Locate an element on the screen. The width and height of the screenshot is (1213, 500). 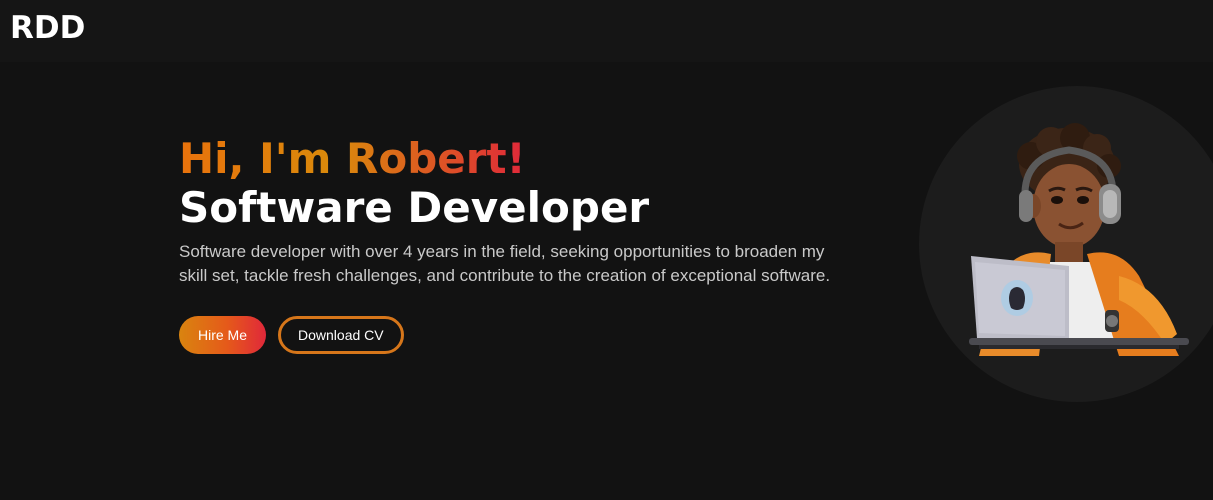
hire-me-button: Hire Me is located at coordinates (223, 335).